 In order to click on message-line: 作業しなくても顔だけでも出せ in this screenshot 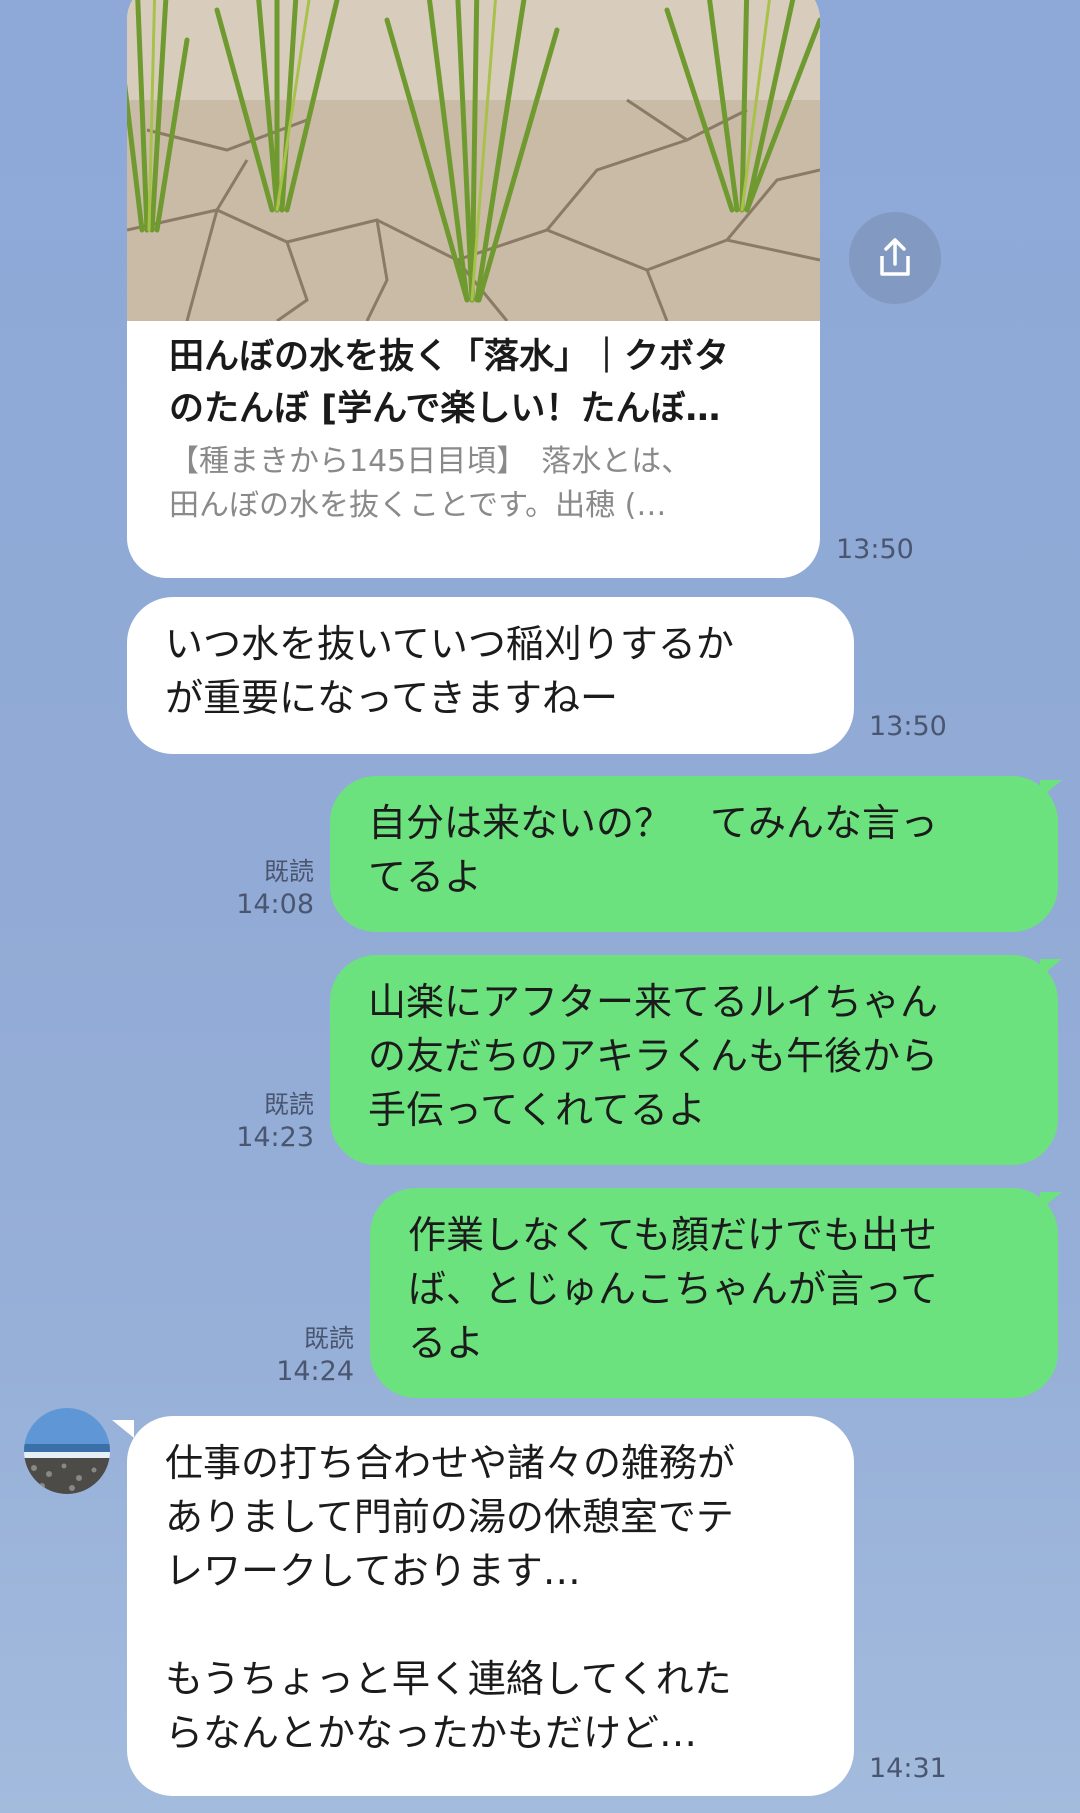, I will do `click(672, 1235)`.